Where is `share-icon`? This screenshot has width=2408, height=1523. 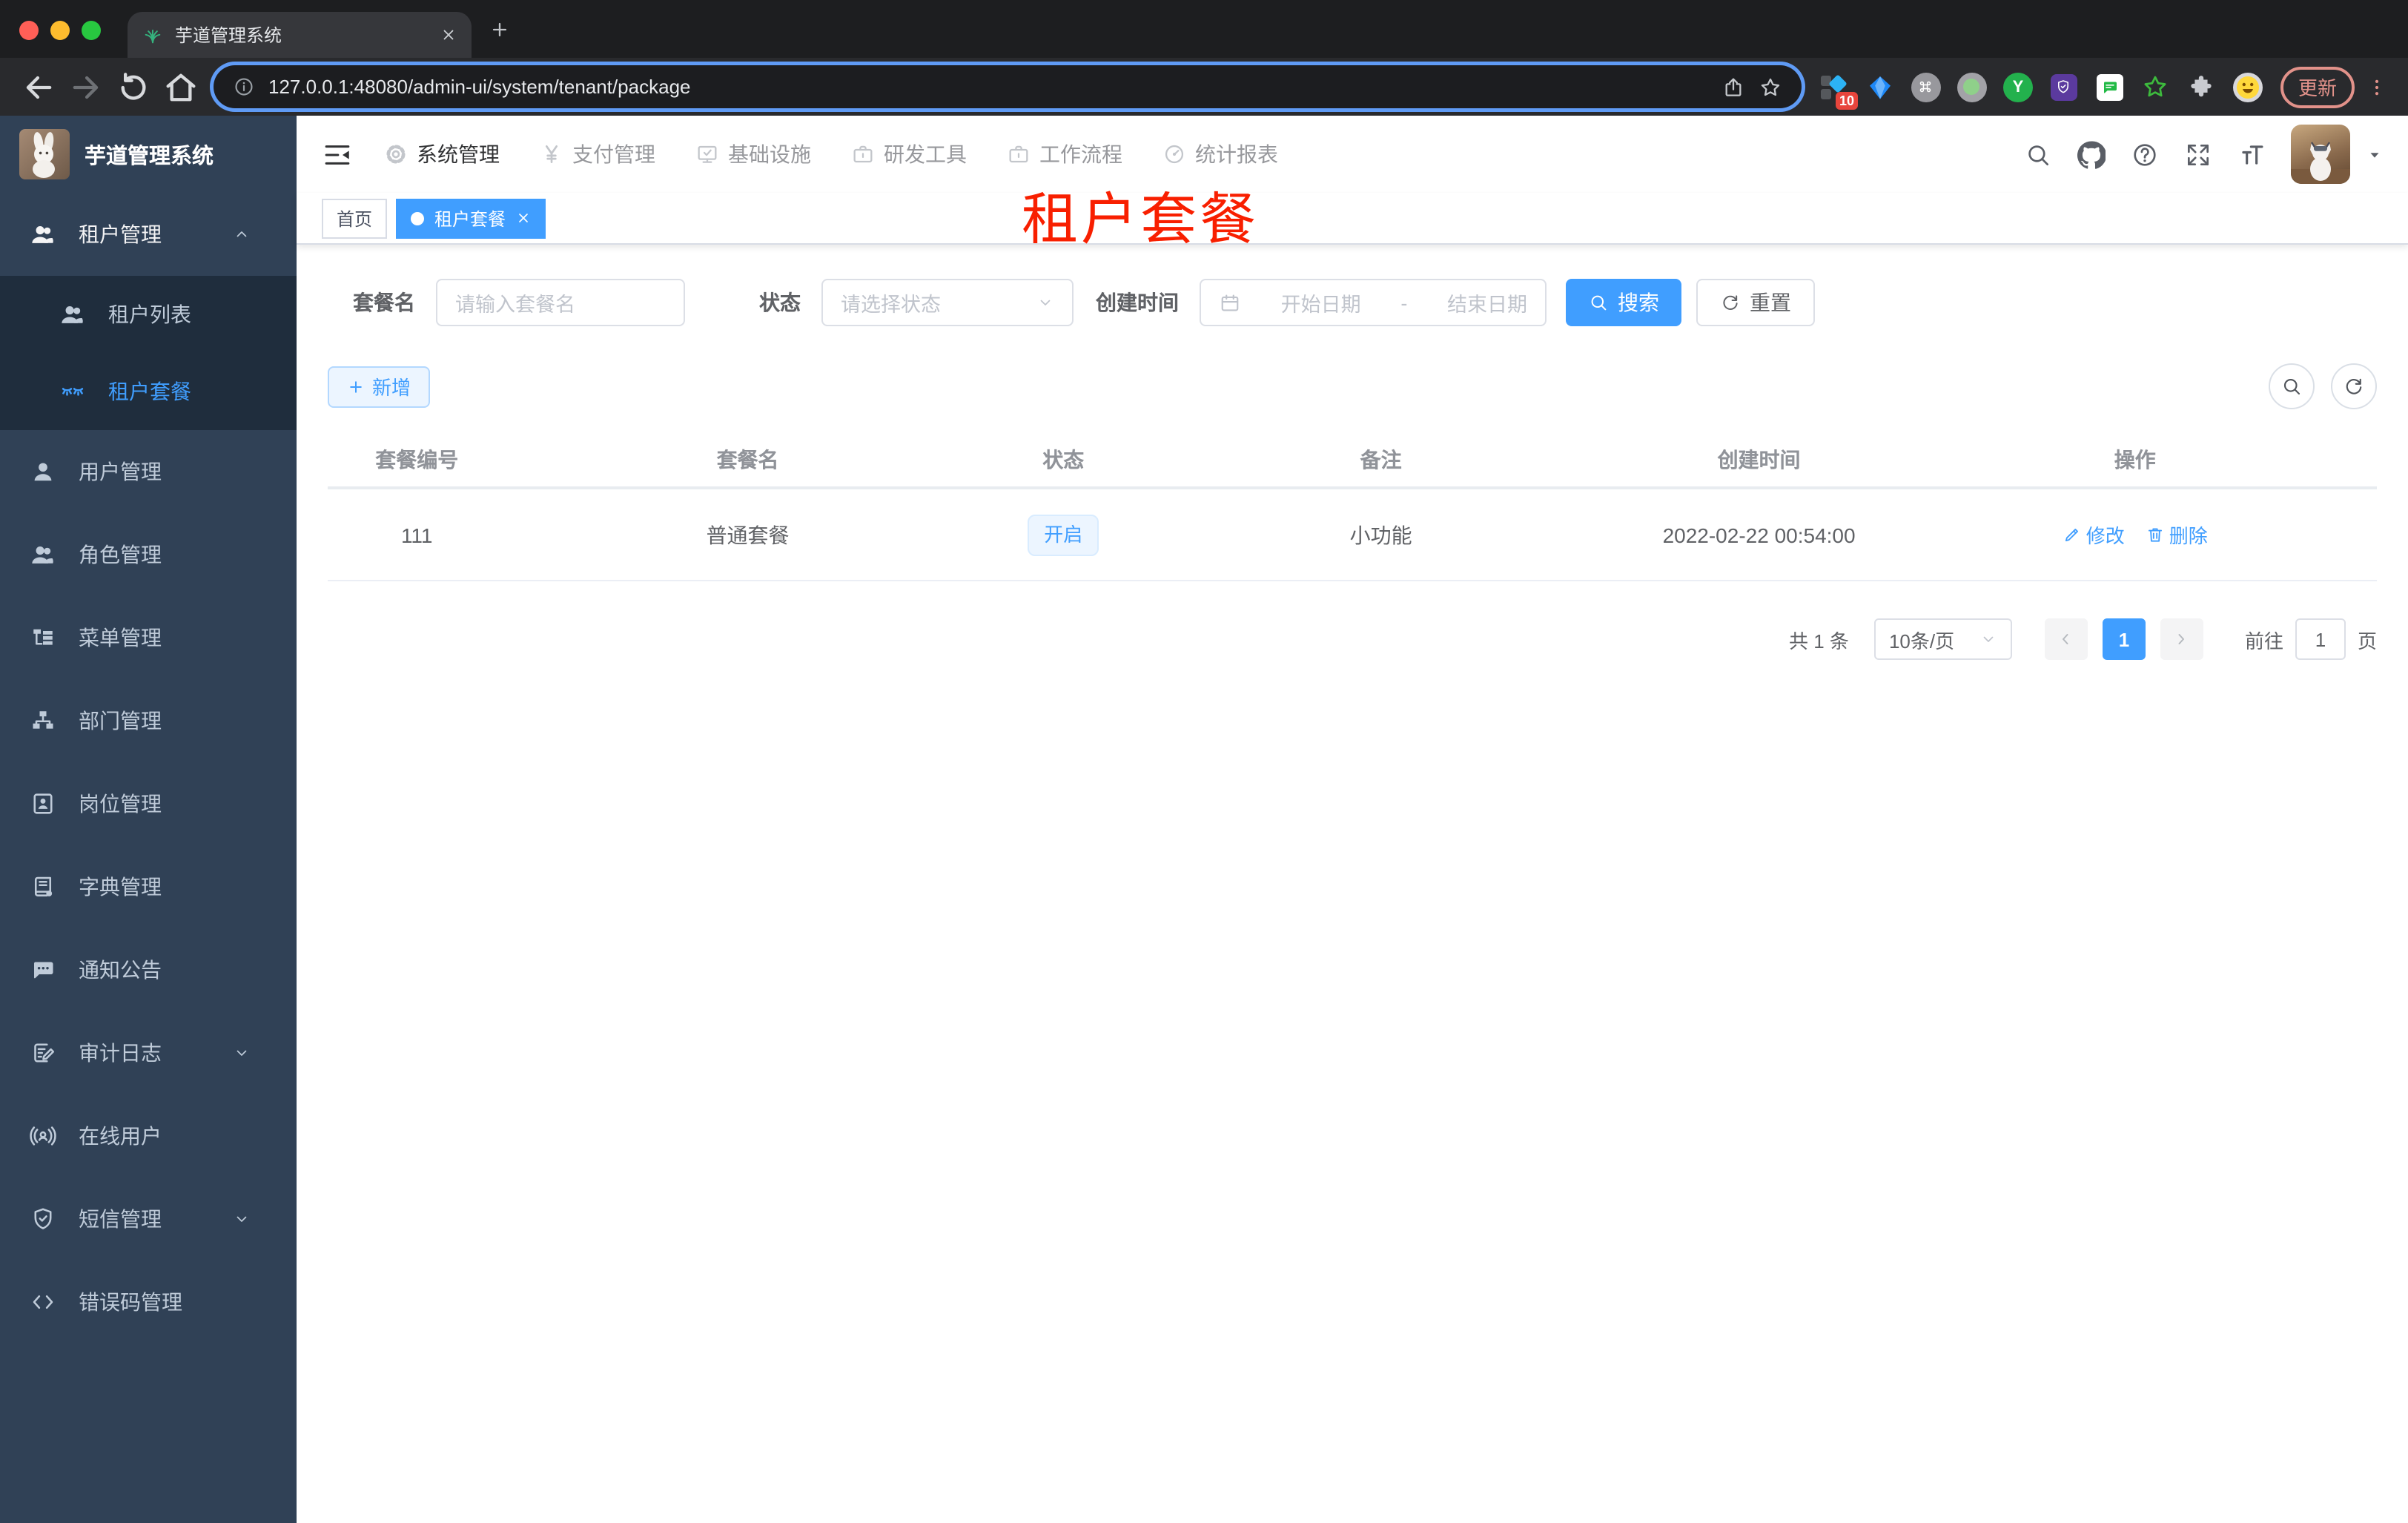 share-icon is located at coordinates (1733, 87).